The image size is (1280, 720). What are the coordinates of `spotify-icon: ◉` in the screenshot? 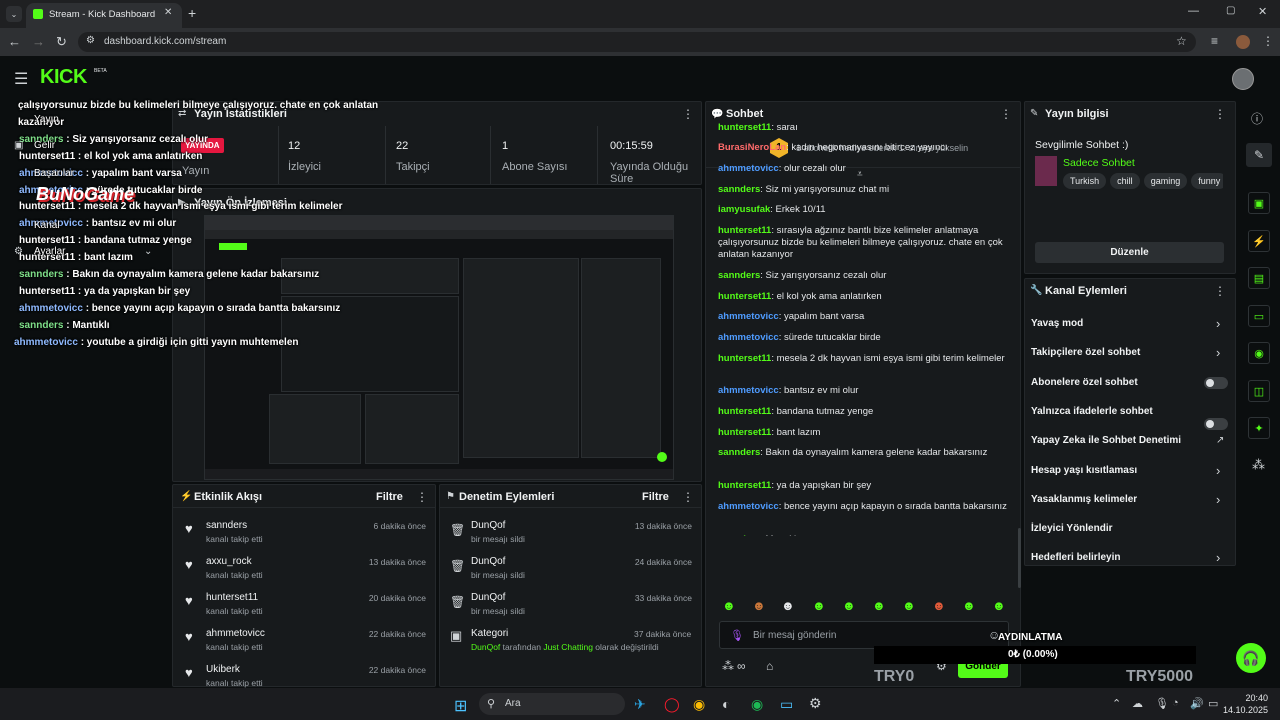 It's located at (757, 704).